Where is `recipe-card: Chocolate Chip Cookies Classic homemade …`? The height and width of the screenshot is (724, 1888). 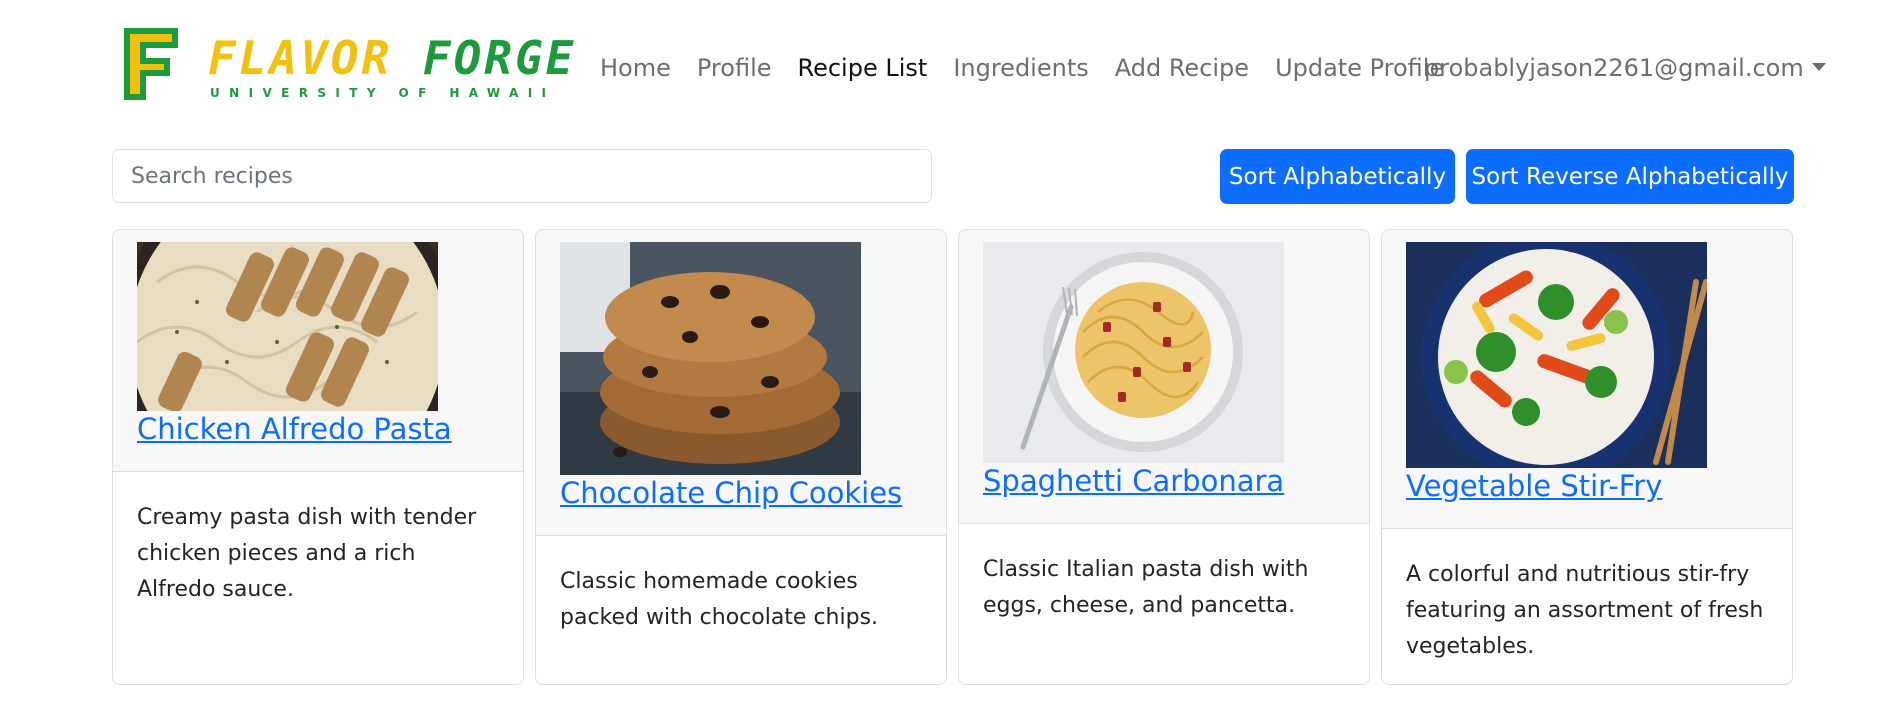
recipe-card: Chocolate Chip Cookies Classic homemade … is located at coordinates (741, 457).